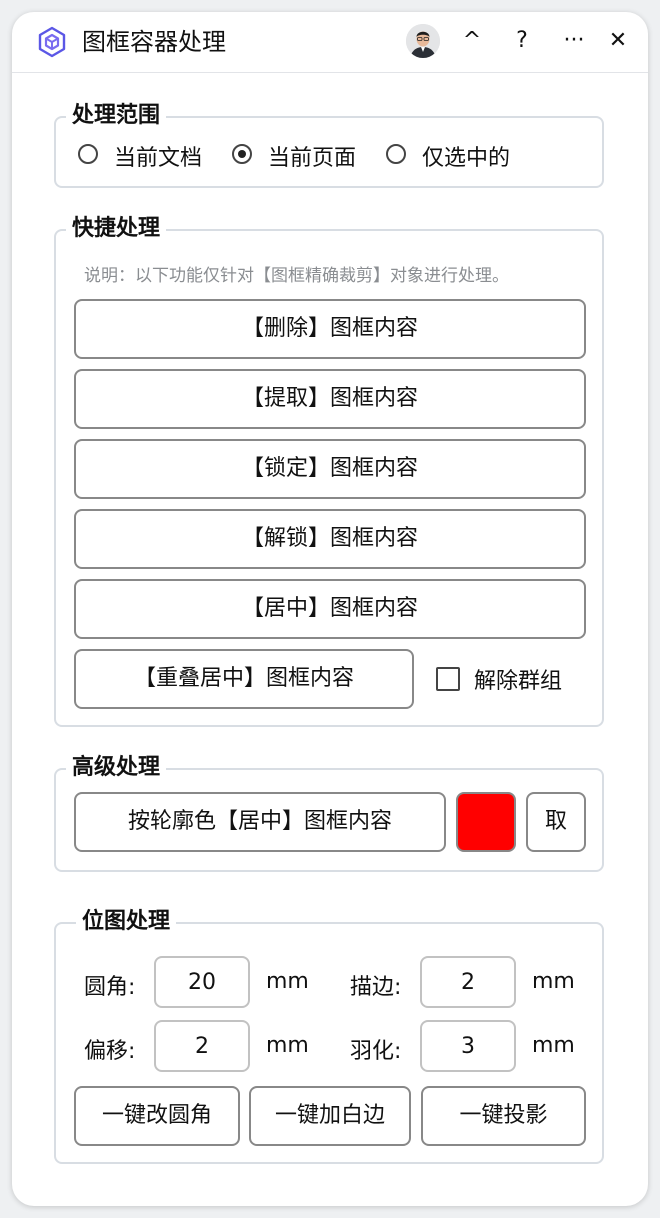 The height and width of the screenshot is (1218, 660). I want to click on feather-unit: mm, so click(553, 1045).